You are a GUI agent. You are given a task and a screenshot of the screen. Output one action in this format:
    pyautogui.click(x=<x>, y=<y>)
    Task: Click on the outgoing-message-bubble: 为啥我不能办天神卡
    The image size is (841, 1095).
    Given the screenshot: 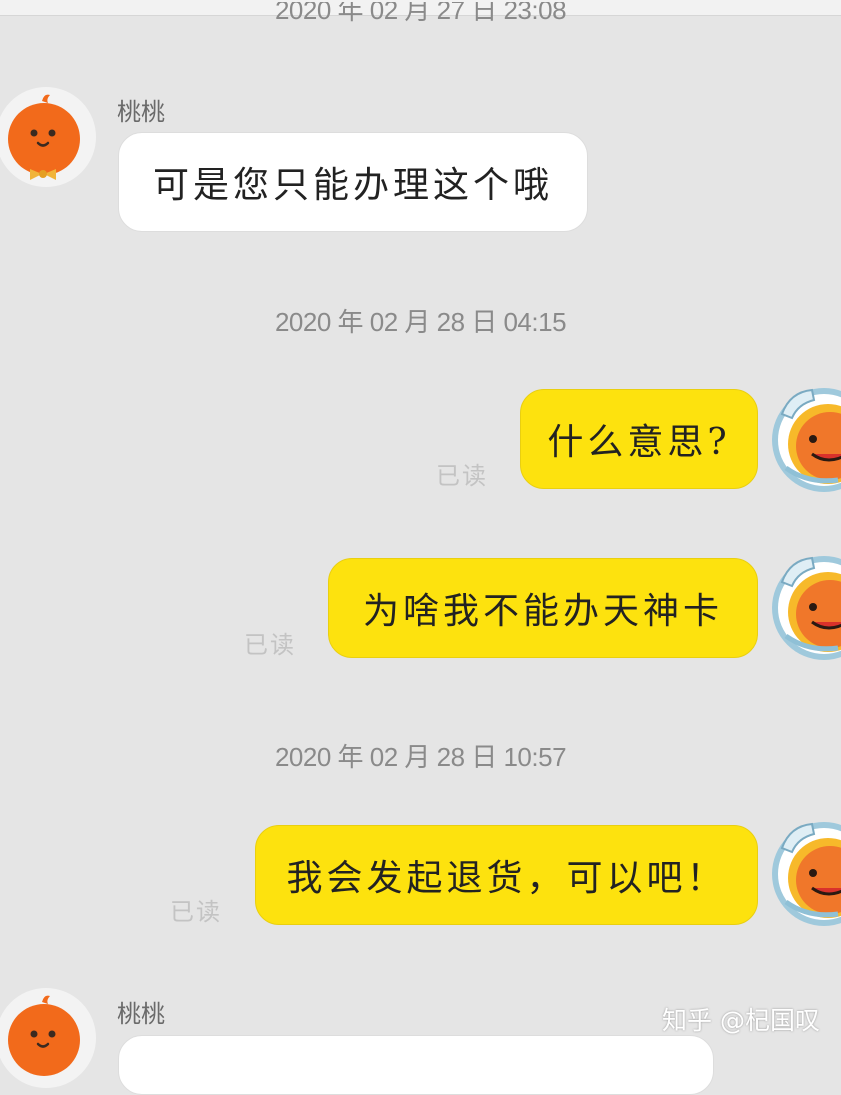 What is the action you would take?
    pyautogui.click(x=543, y=608)
    